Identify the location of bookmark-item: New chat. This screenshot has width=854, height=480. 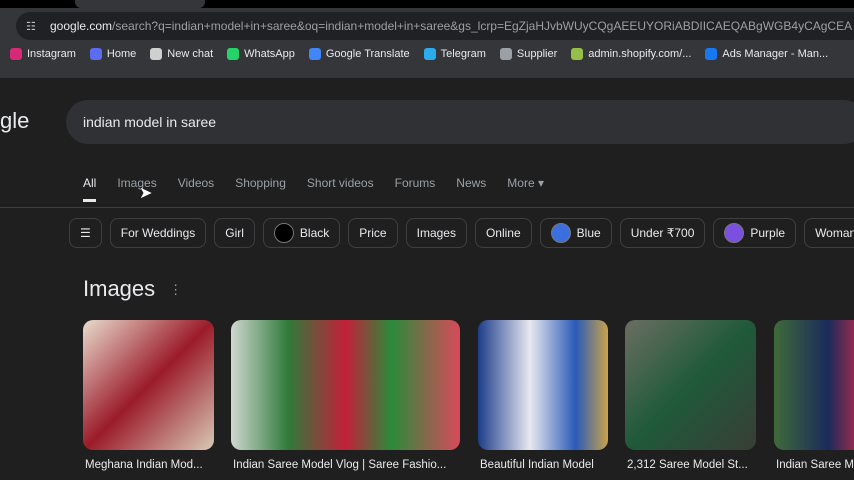
(181, 54).